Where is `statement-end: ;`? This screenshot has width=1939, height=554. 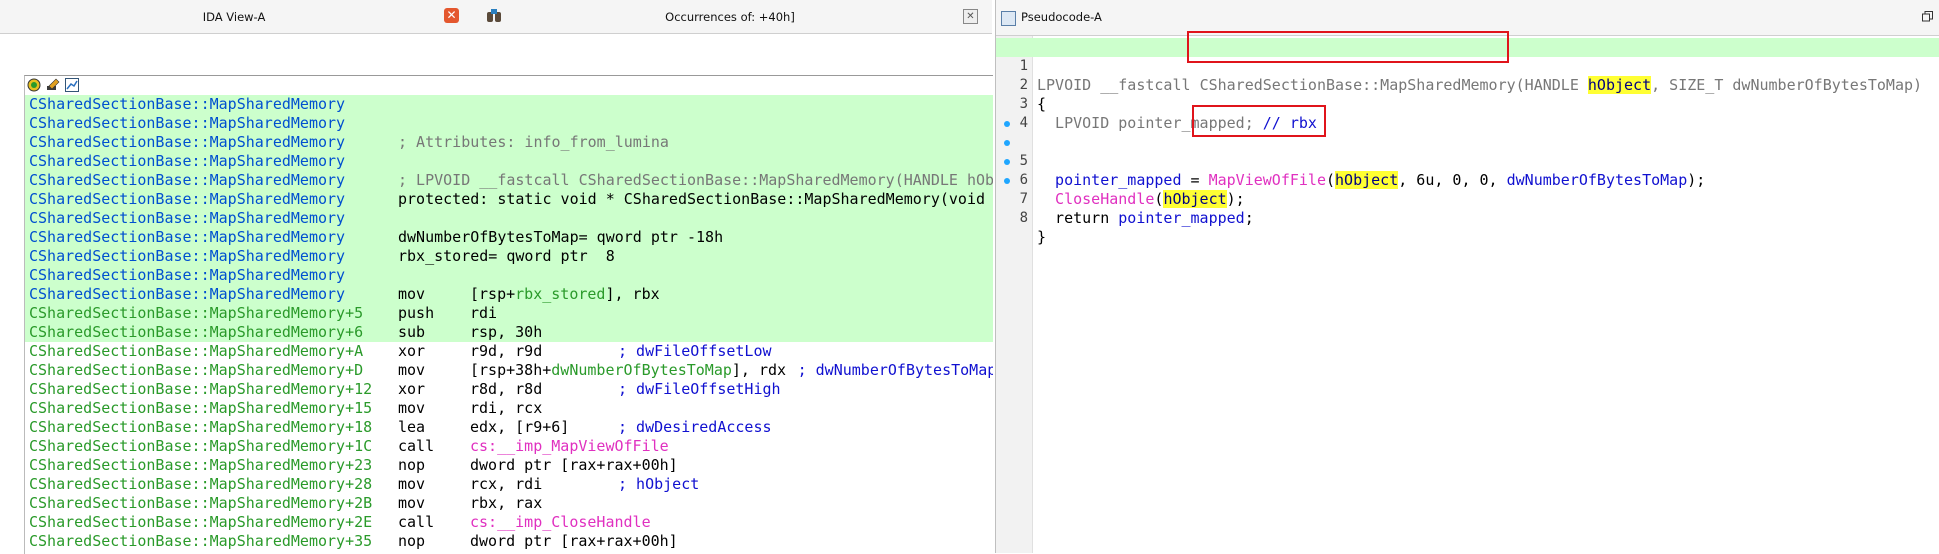 statement-end: ; is located at coordinates (1249, 218).